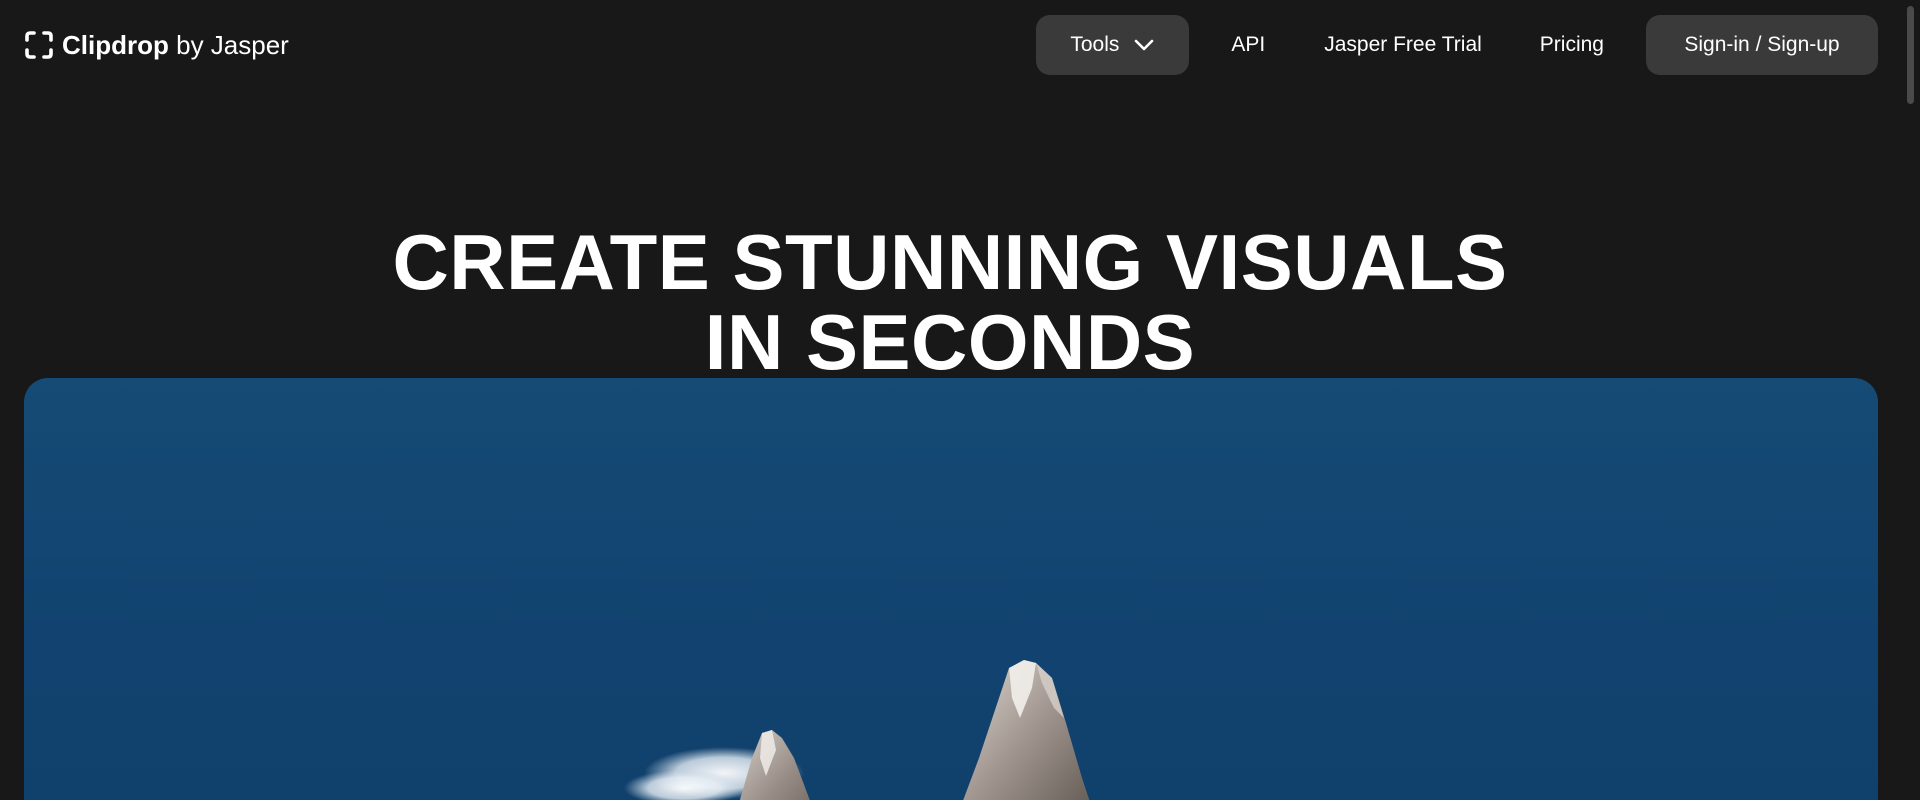 Image resolution: width=1920 pixels, height=800 pixels. Describe the element at coordinates (1144, 45) in the screenshot. I see `chevron-down-icon` at that location.